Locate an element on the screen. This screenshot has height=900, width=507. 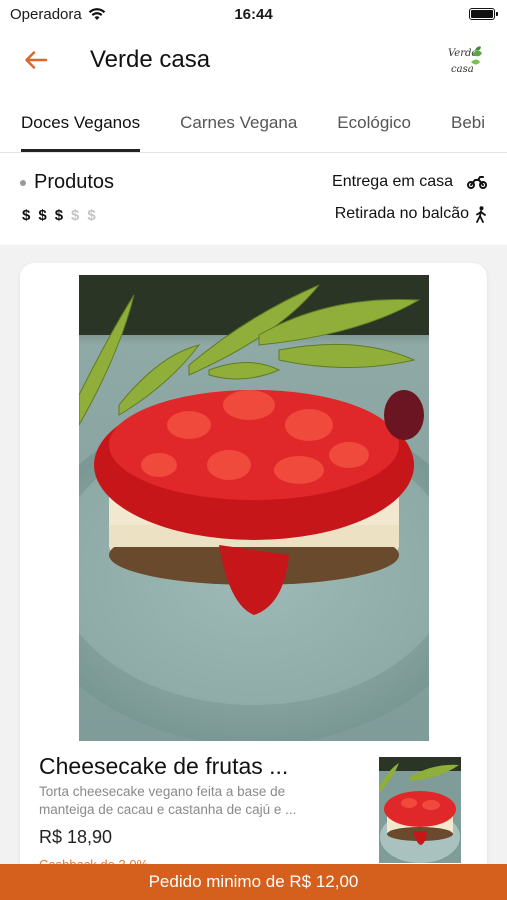
tab-carnes-vegana: Carnes Vegana is located at coordinates (238, 123).